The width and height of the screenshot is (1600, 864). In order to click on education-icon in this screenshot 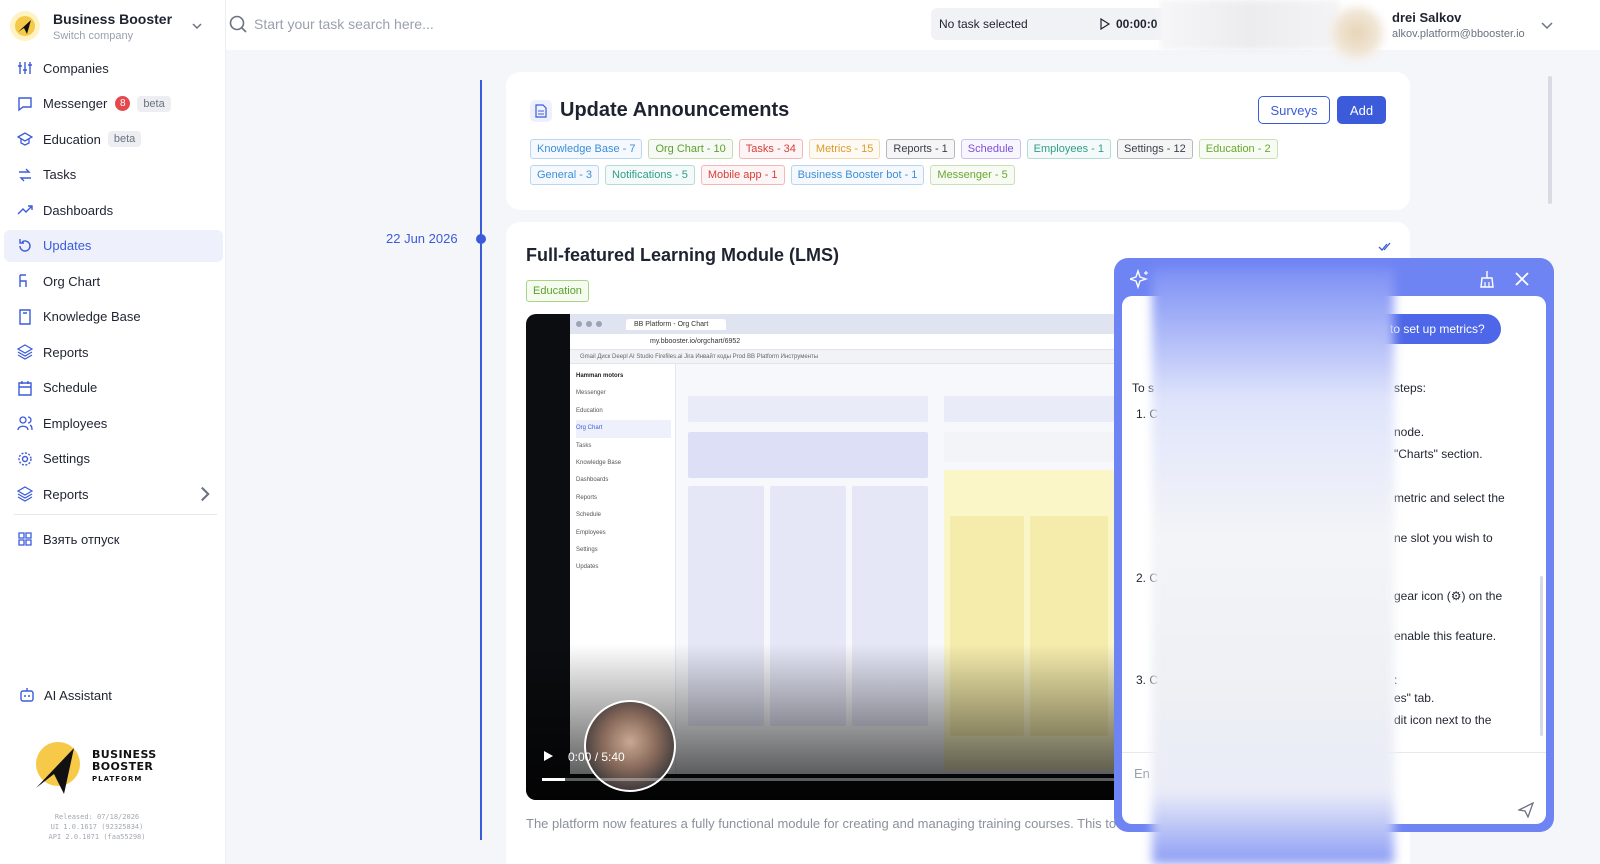, I will do `click(25, 139)`.